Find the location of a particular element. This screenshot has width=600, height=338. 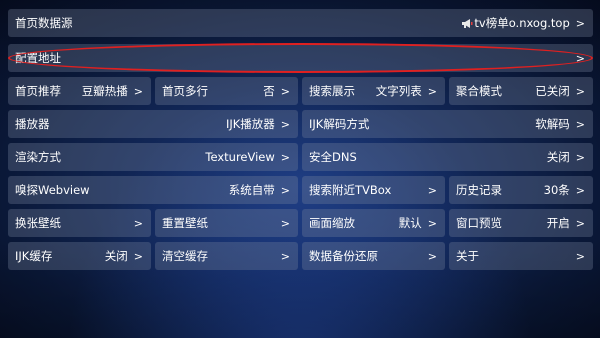

picture-zoom-value: 默认 is located at coordinates (410, 223).